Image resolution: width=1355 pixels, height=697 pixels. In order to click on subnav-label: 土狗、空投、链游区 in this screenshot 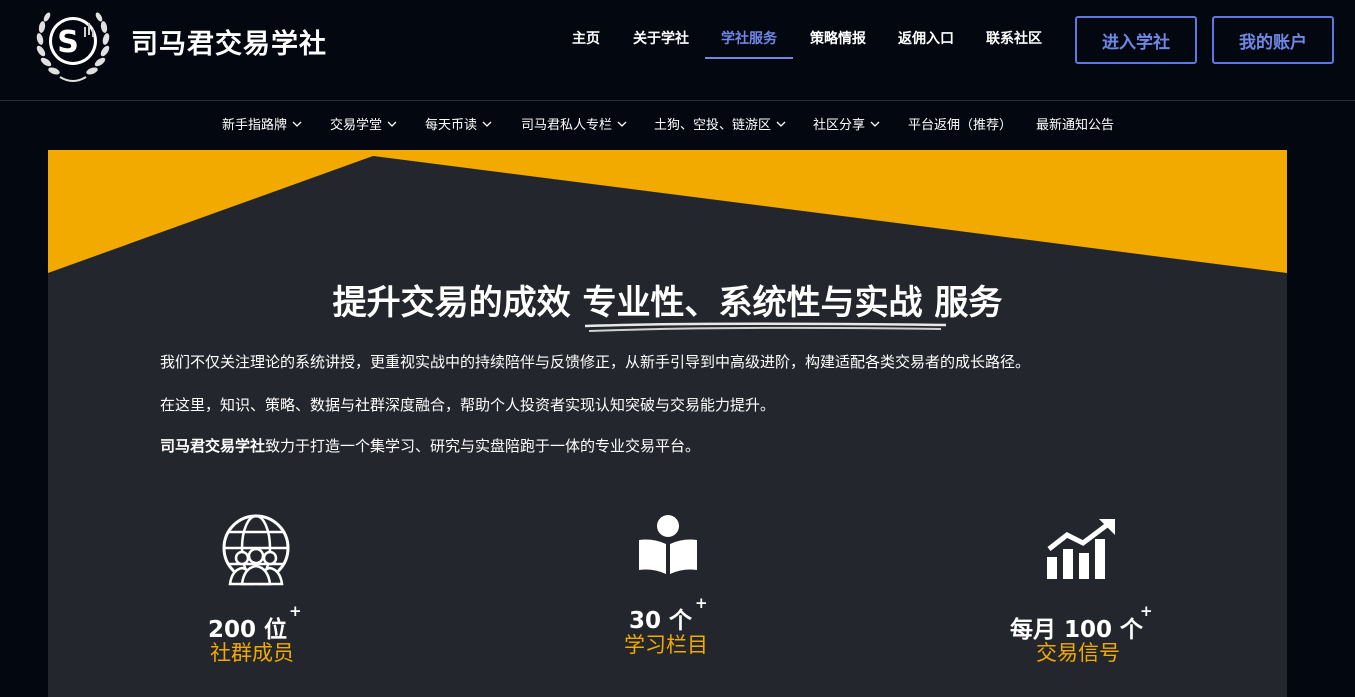, I will do `click(713, 125)`.